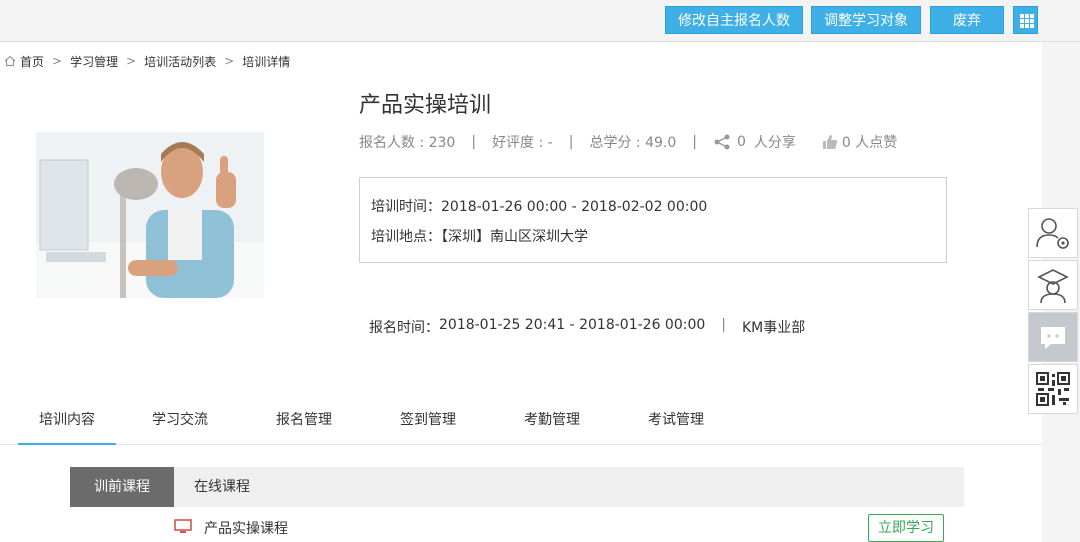 The width and height of the screenshot is (1080, 542). I want to click on training-time-label: 培训时间：, so click(406, 207).